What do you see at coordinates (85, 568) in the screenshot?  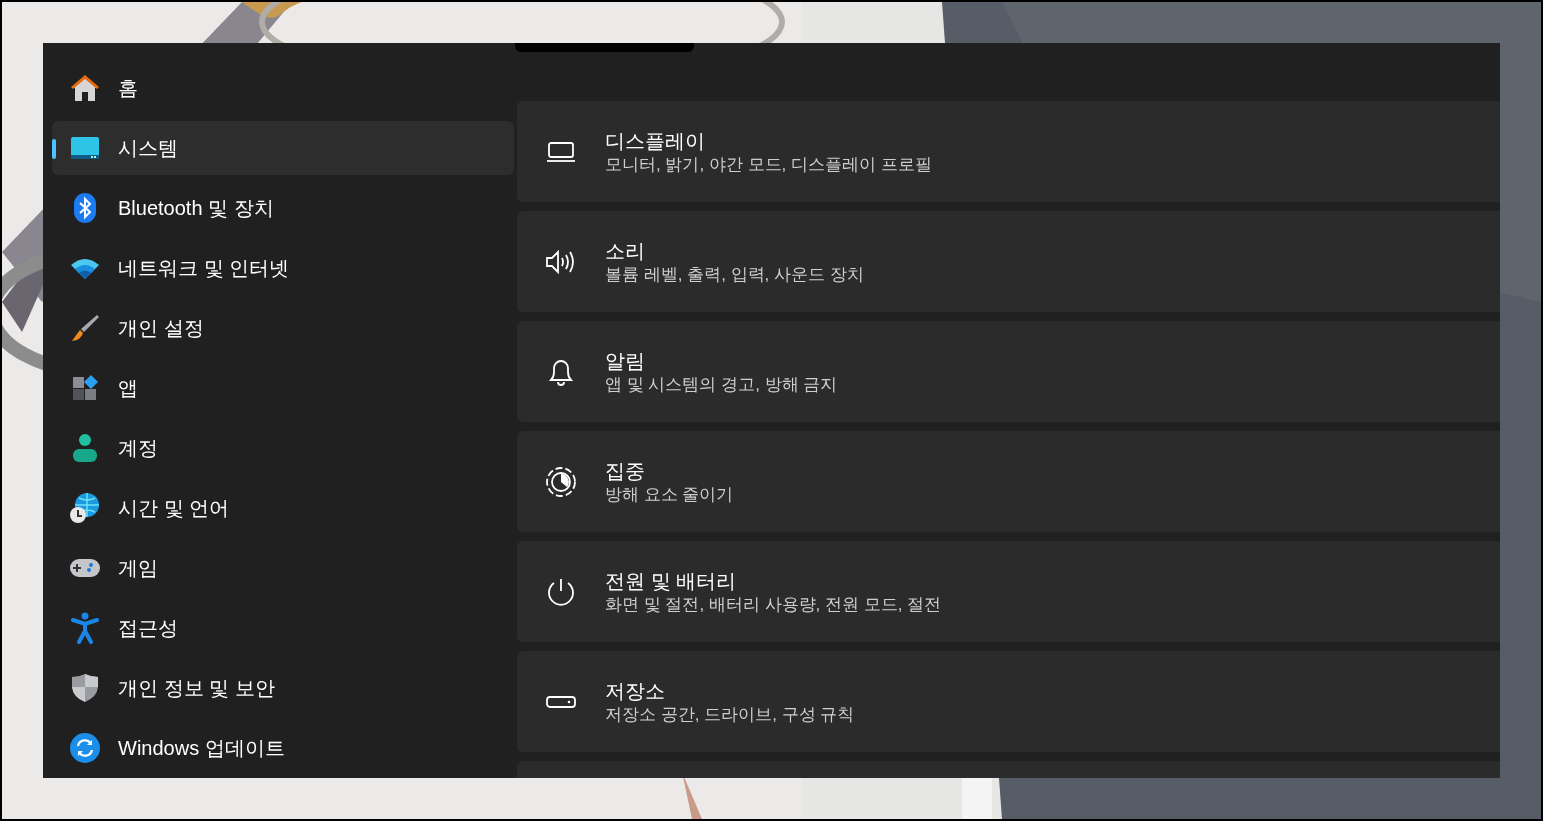 I see `gamepad-icon` at bounding box center [85, 568].